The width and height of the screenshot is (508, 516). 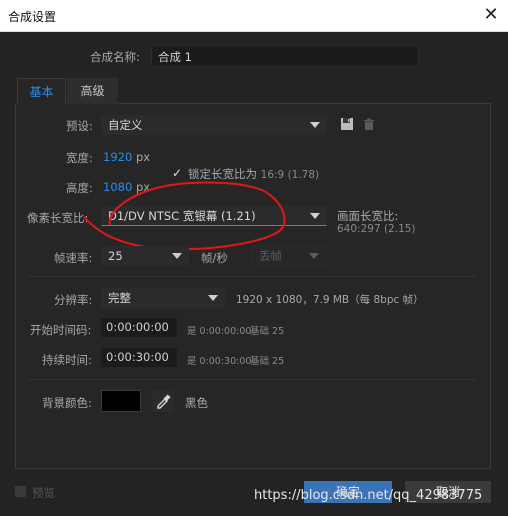 What do you see at coordinates (119, 298) in the screenshot?
I see `resolution-value: 完整` at bounding box center [119, 298].